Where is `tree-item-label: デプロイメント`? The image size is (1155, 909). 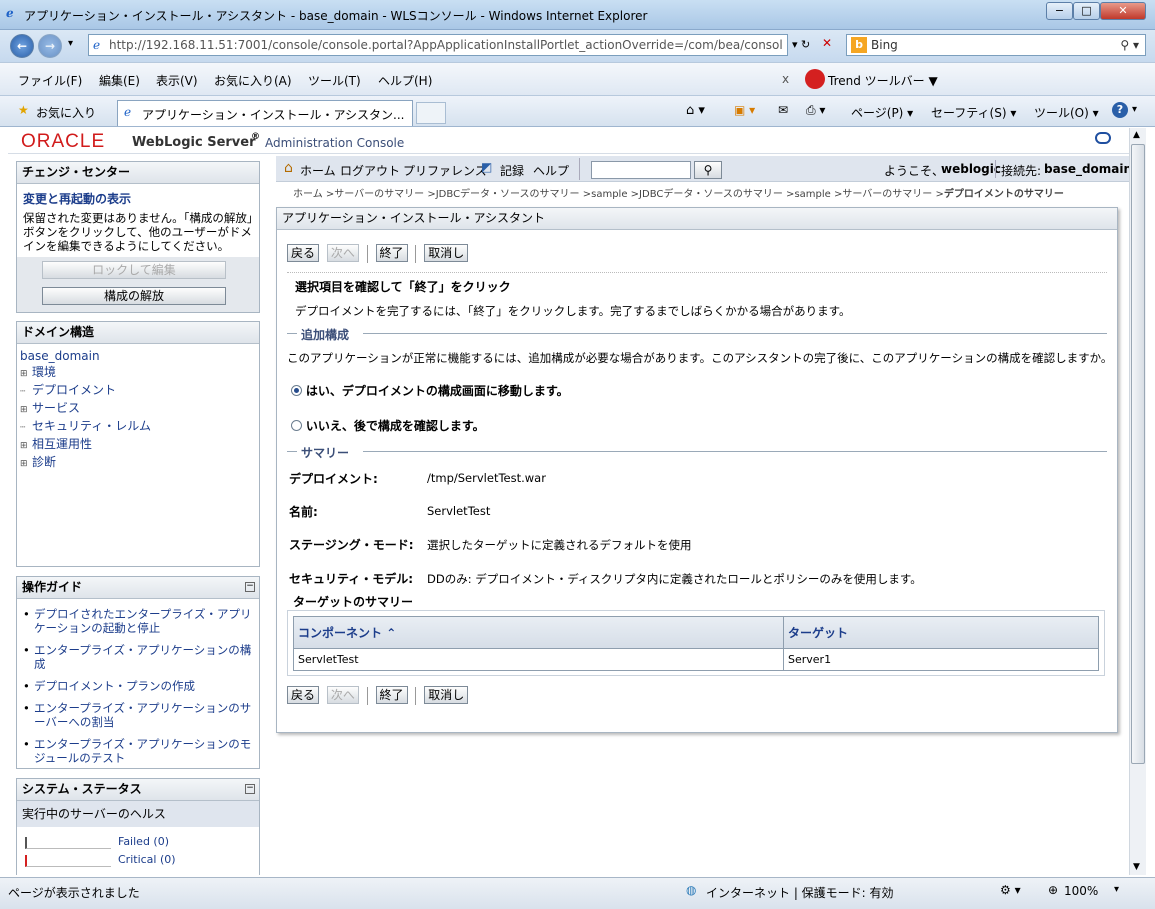
tree-item-label: デプロイメント is located at coordinates (74, 390).